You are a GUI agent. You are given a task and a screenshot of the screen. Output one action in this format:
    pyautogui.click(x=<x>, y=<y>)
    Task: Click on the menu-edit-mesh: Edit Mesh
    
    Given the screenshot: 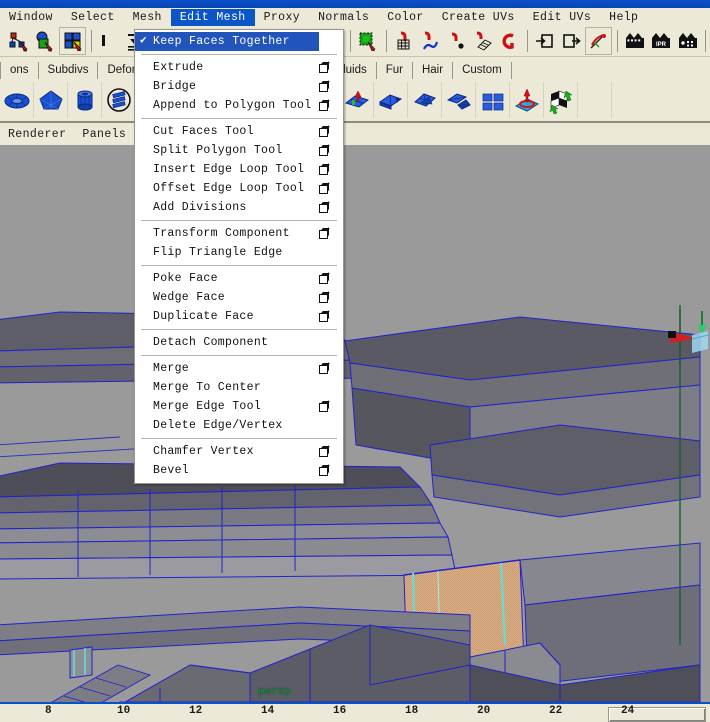 What is the action you would take?
    pyautogui.click(x=212, y=17)
    